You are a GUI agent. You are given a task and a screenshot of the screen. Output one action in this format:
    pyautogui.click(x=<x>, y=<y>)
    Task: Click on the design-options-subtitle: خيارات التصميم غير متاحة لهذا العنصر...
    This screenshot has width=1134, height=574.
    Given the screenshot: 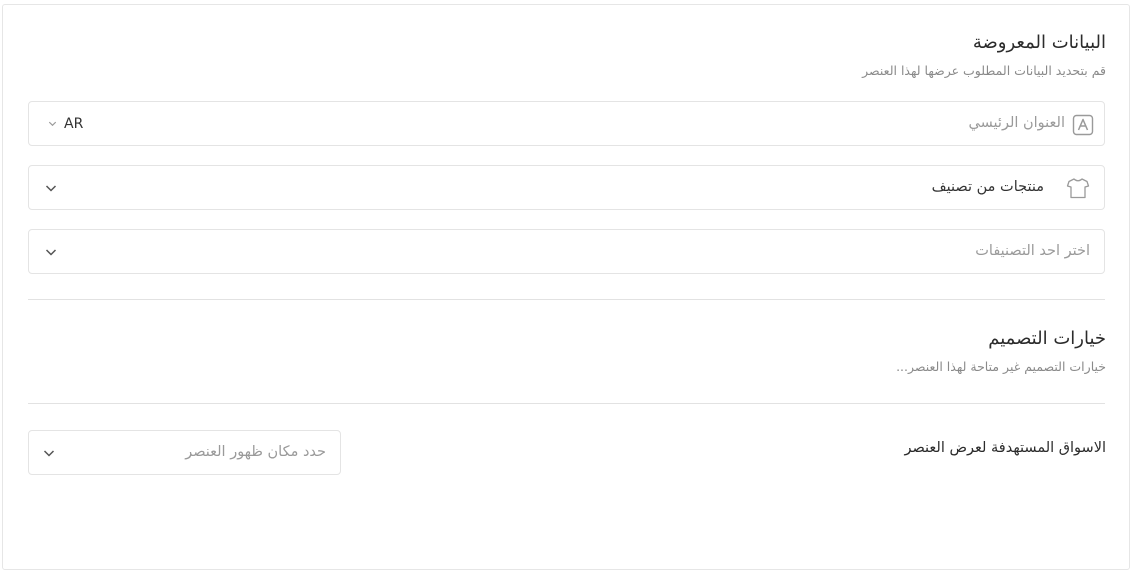 What is the action you would take?
    pyautogui.click(x=1001, y=366)
    